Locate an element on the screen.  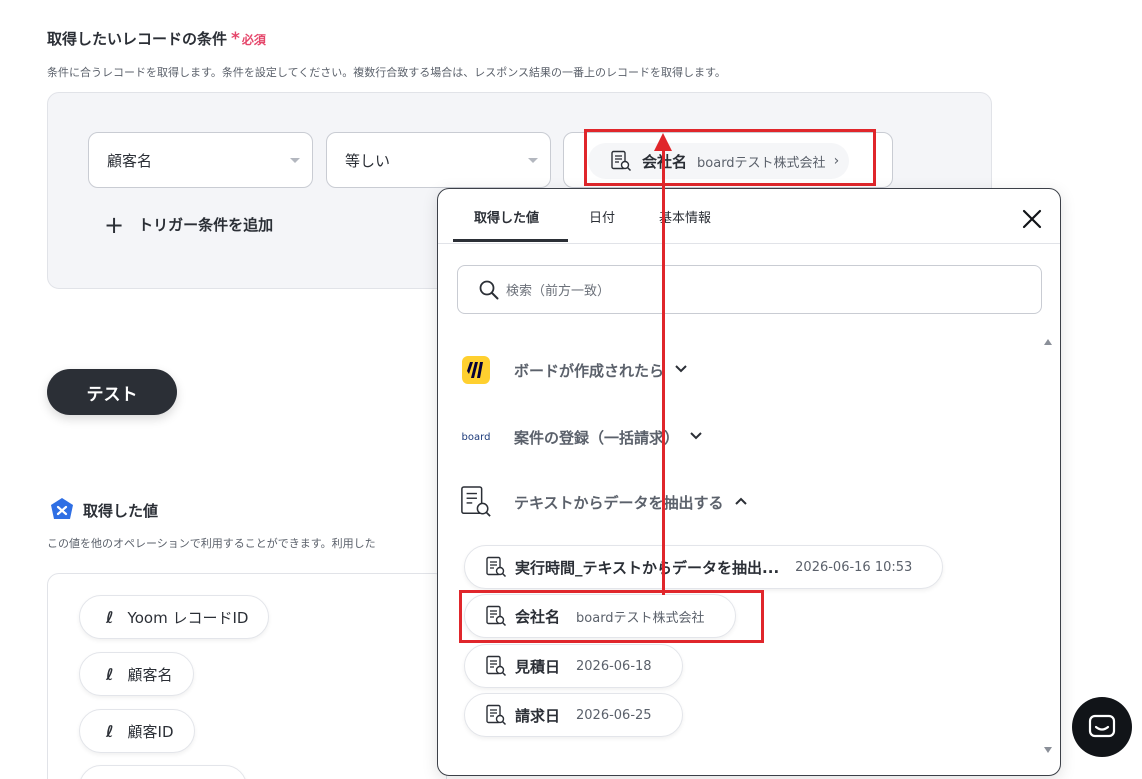
acquired-value-label: Yoom レコードID is located at coordinates (188, 617).